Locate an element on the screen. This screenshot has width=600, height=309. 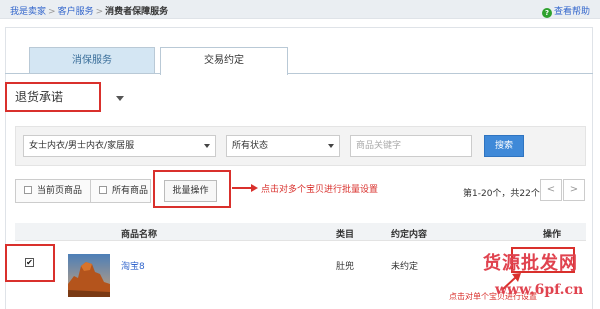
help-link: ? 查看帮助 is located at coordinates (565, 11).